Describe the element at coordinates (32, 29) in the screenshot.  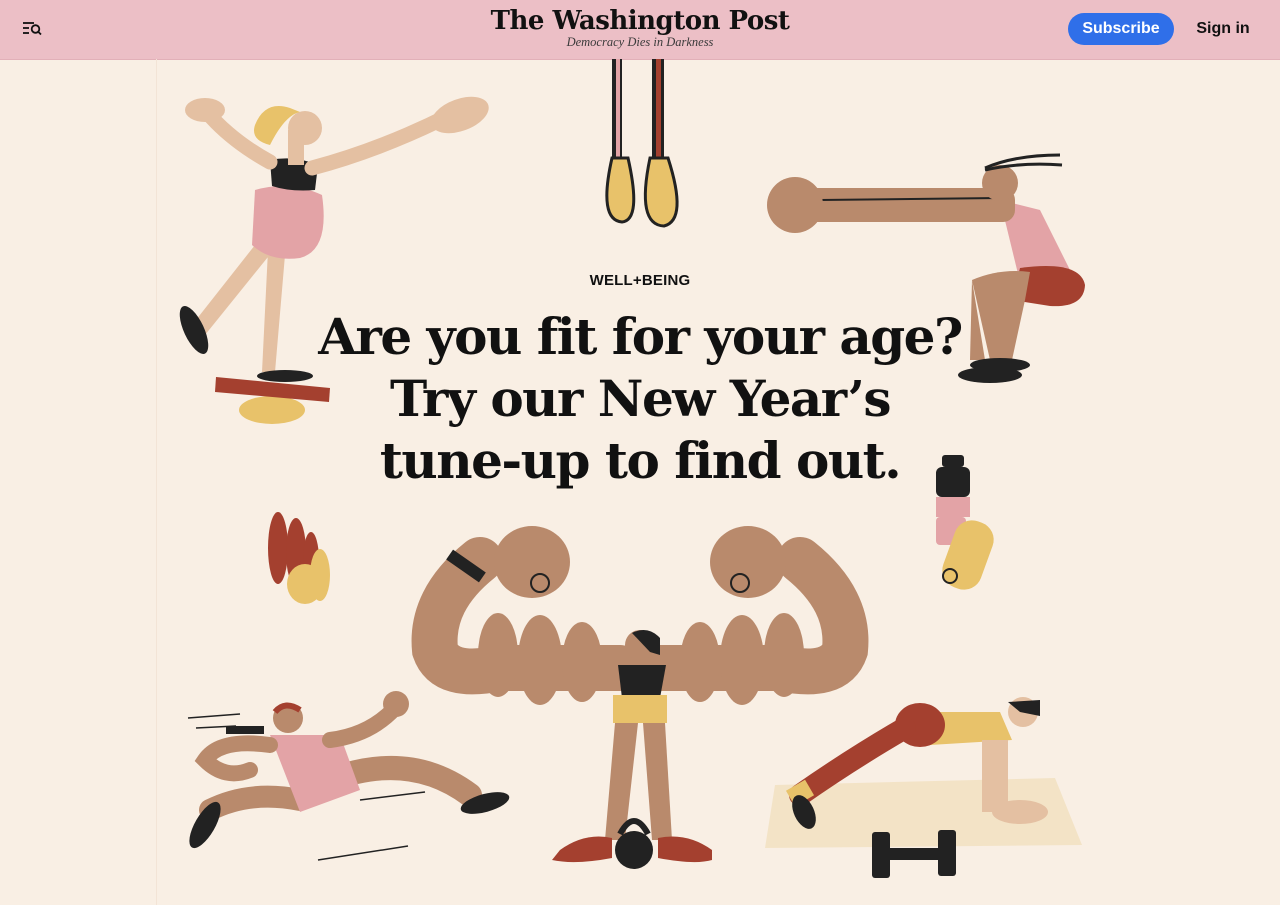
I see `menu-search-icon` at that location.